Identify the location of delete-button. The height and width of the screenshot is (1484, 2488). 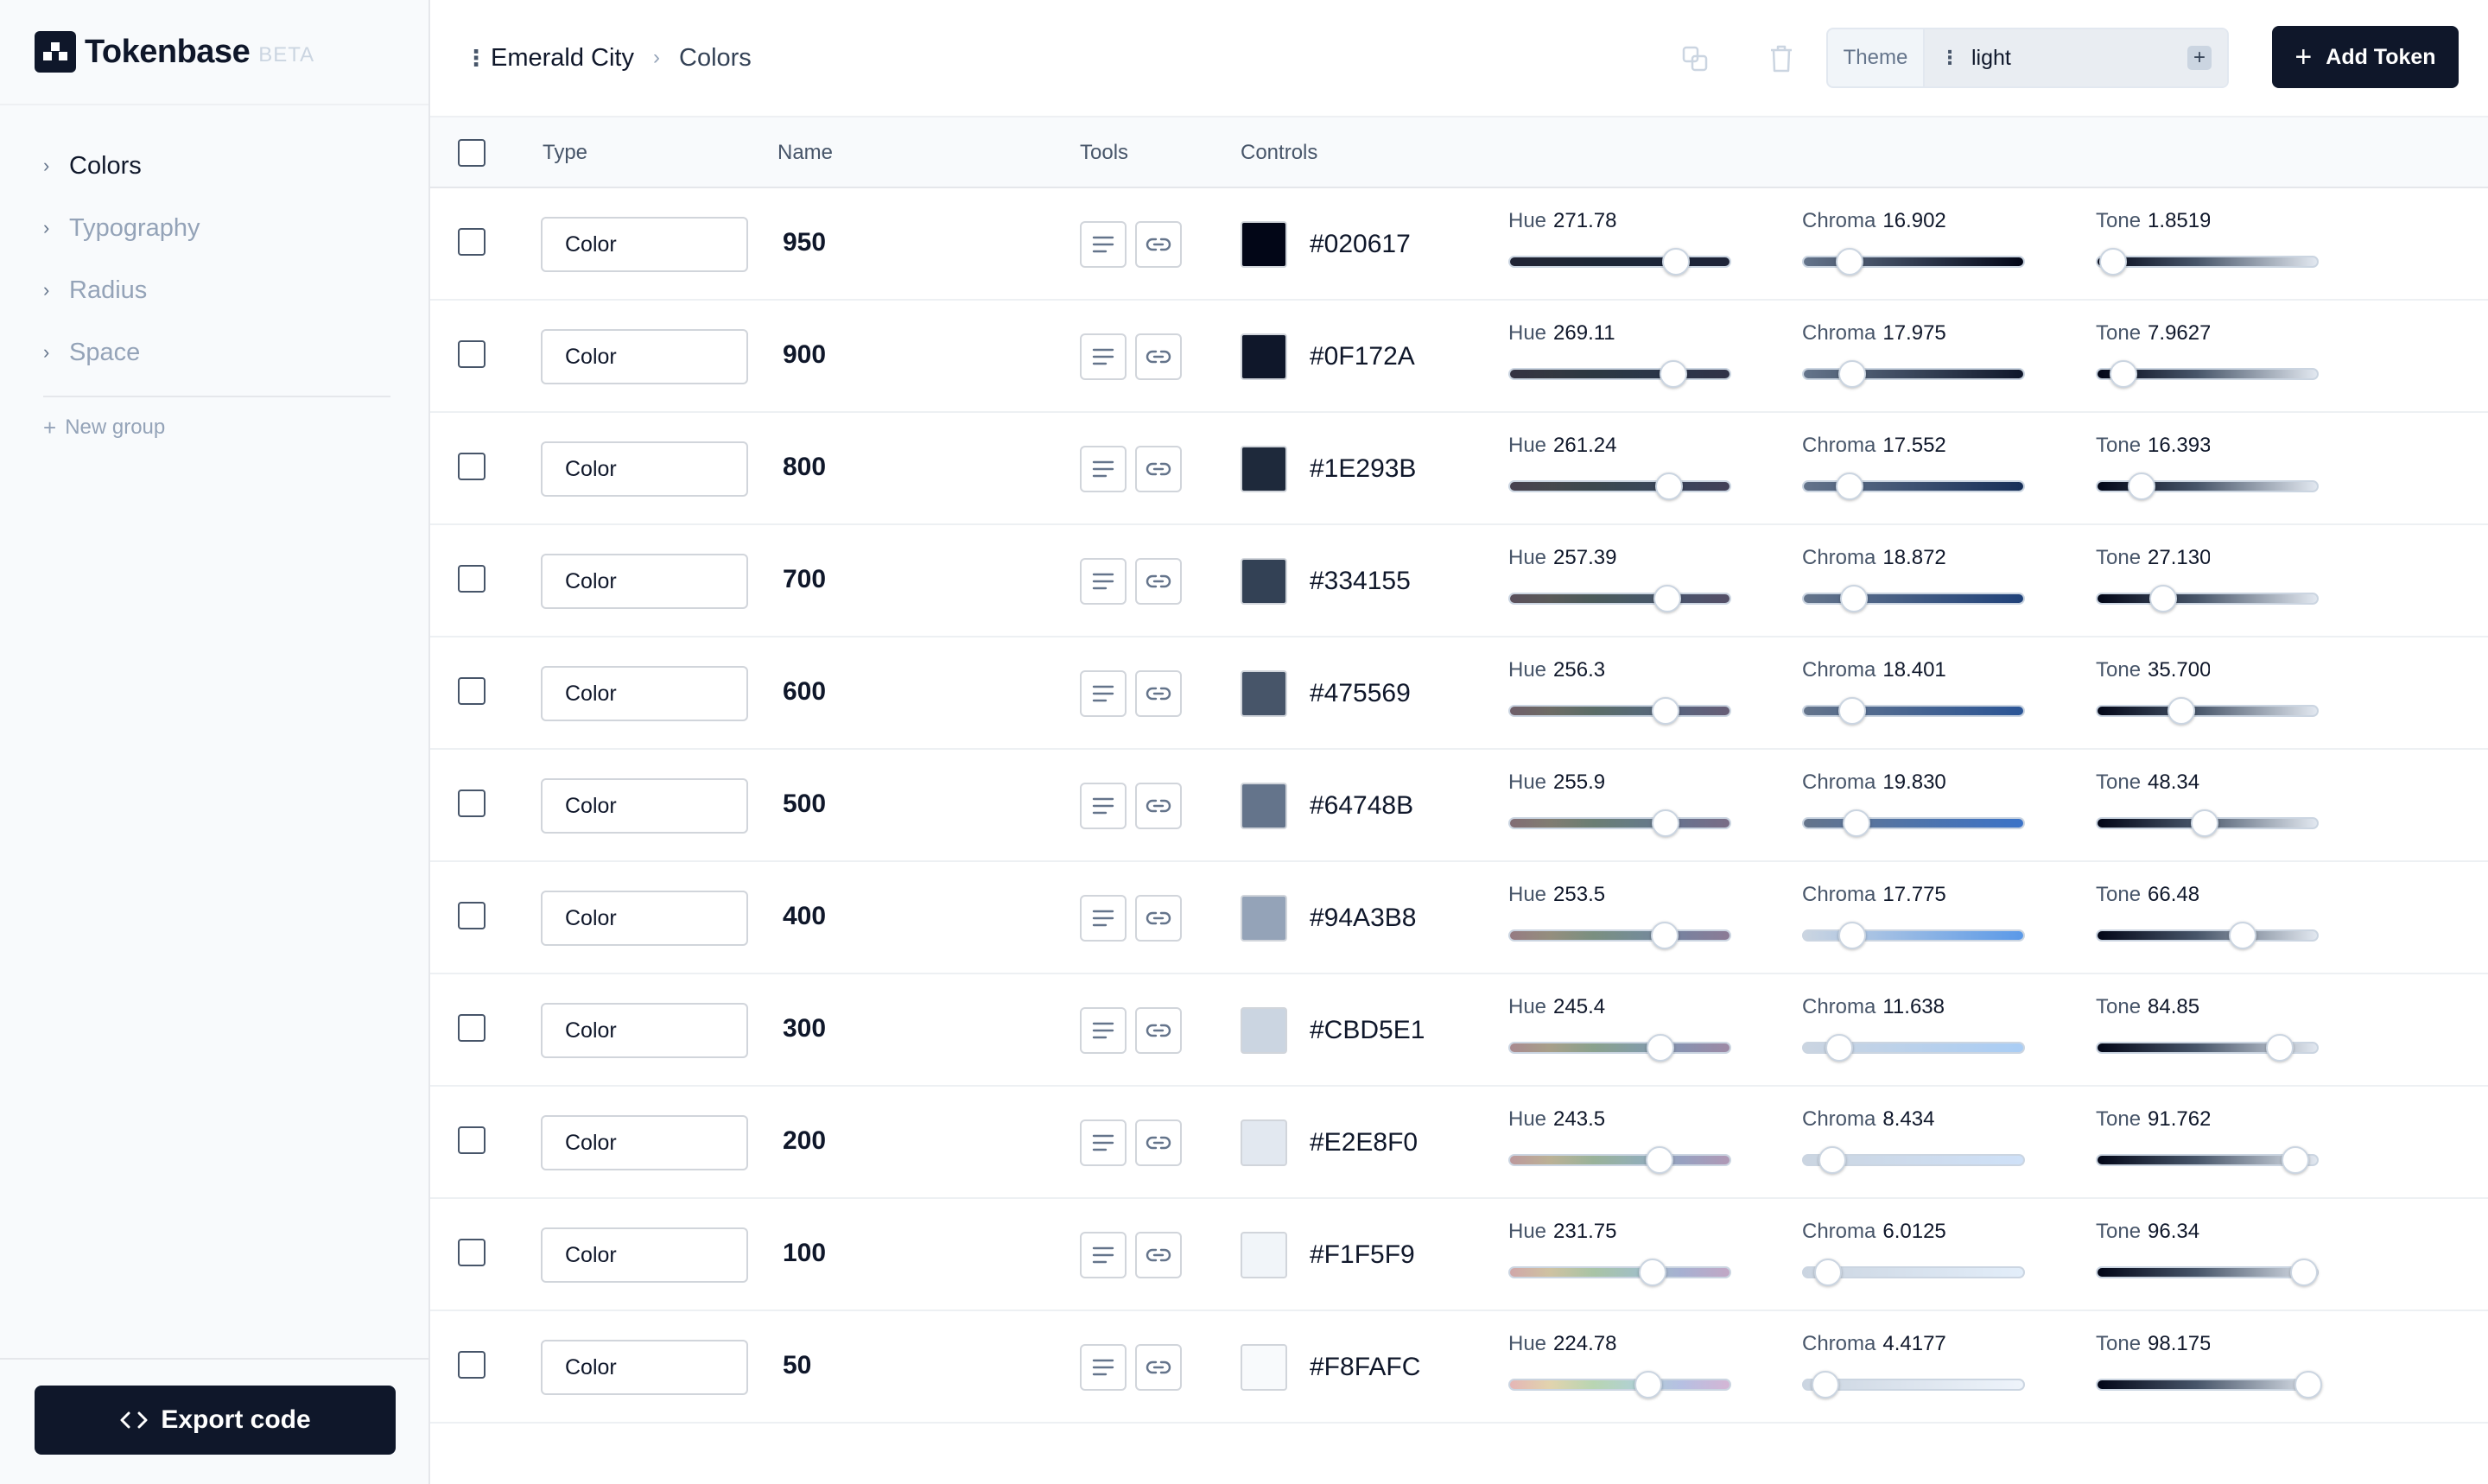
(1781, 58).